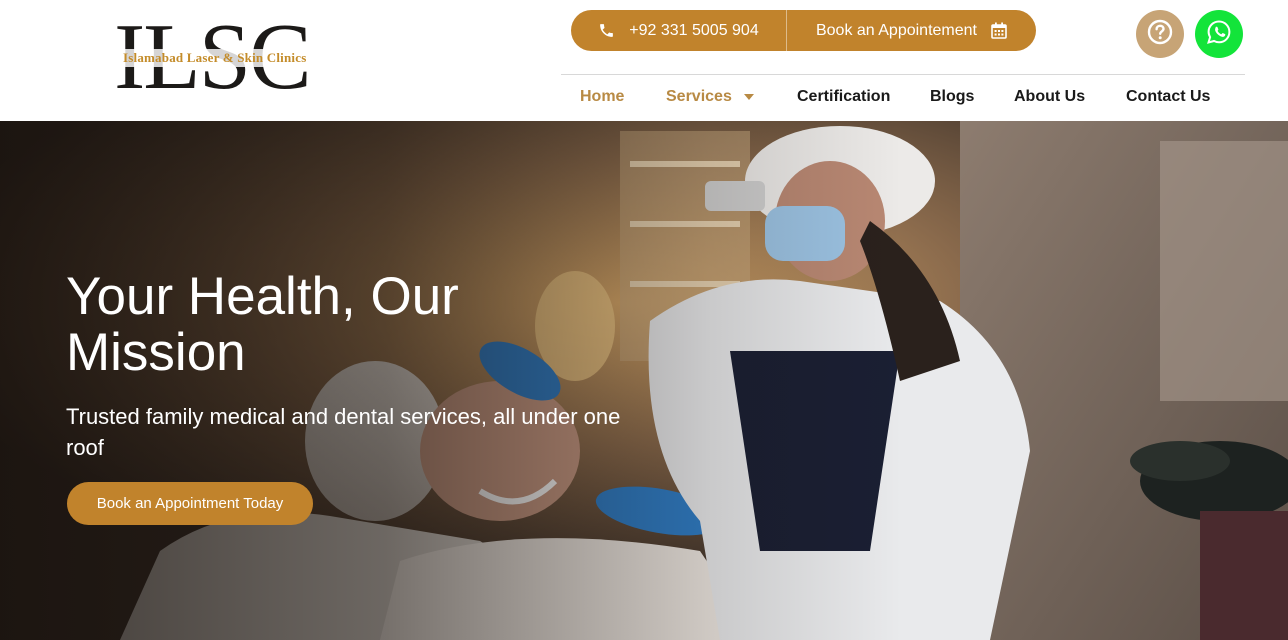 The width and height of the screenshot is (1288, 640). I want to click on hero-book-appointment-button: Book an Appointment Today, so click(190, 503).